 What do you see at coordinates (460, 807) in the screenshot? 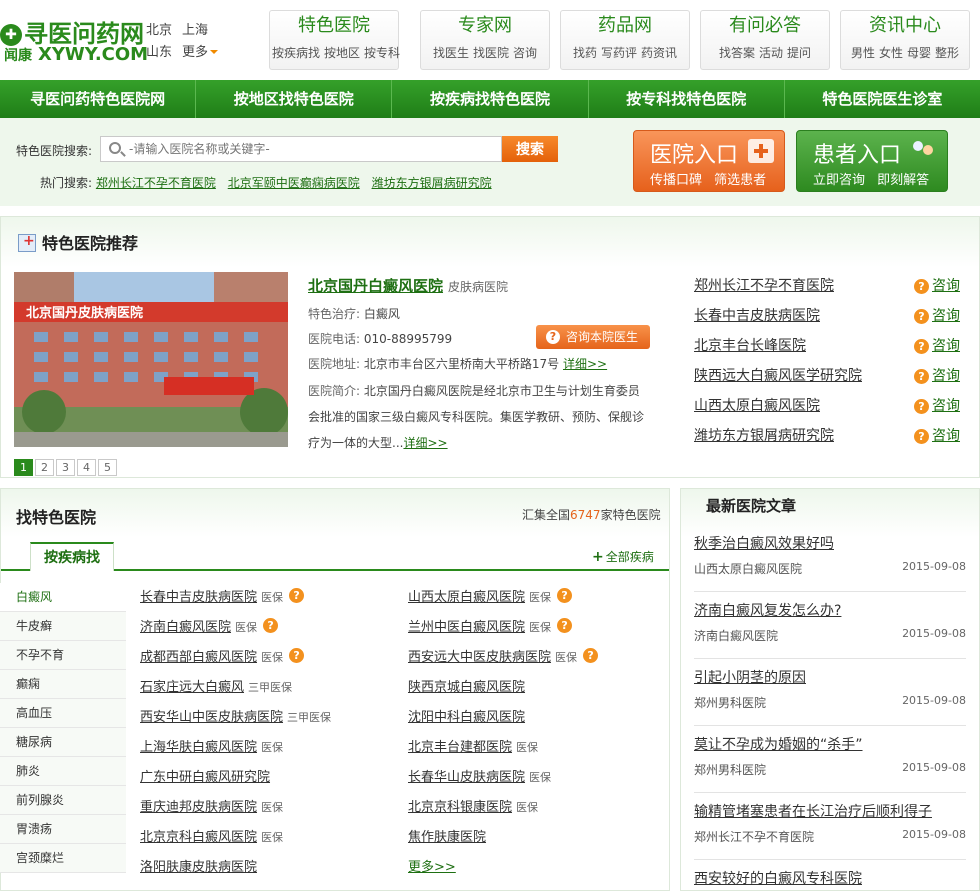
I see `hospital-link: 北京京科银康医院` at bounding box center [460, 807].